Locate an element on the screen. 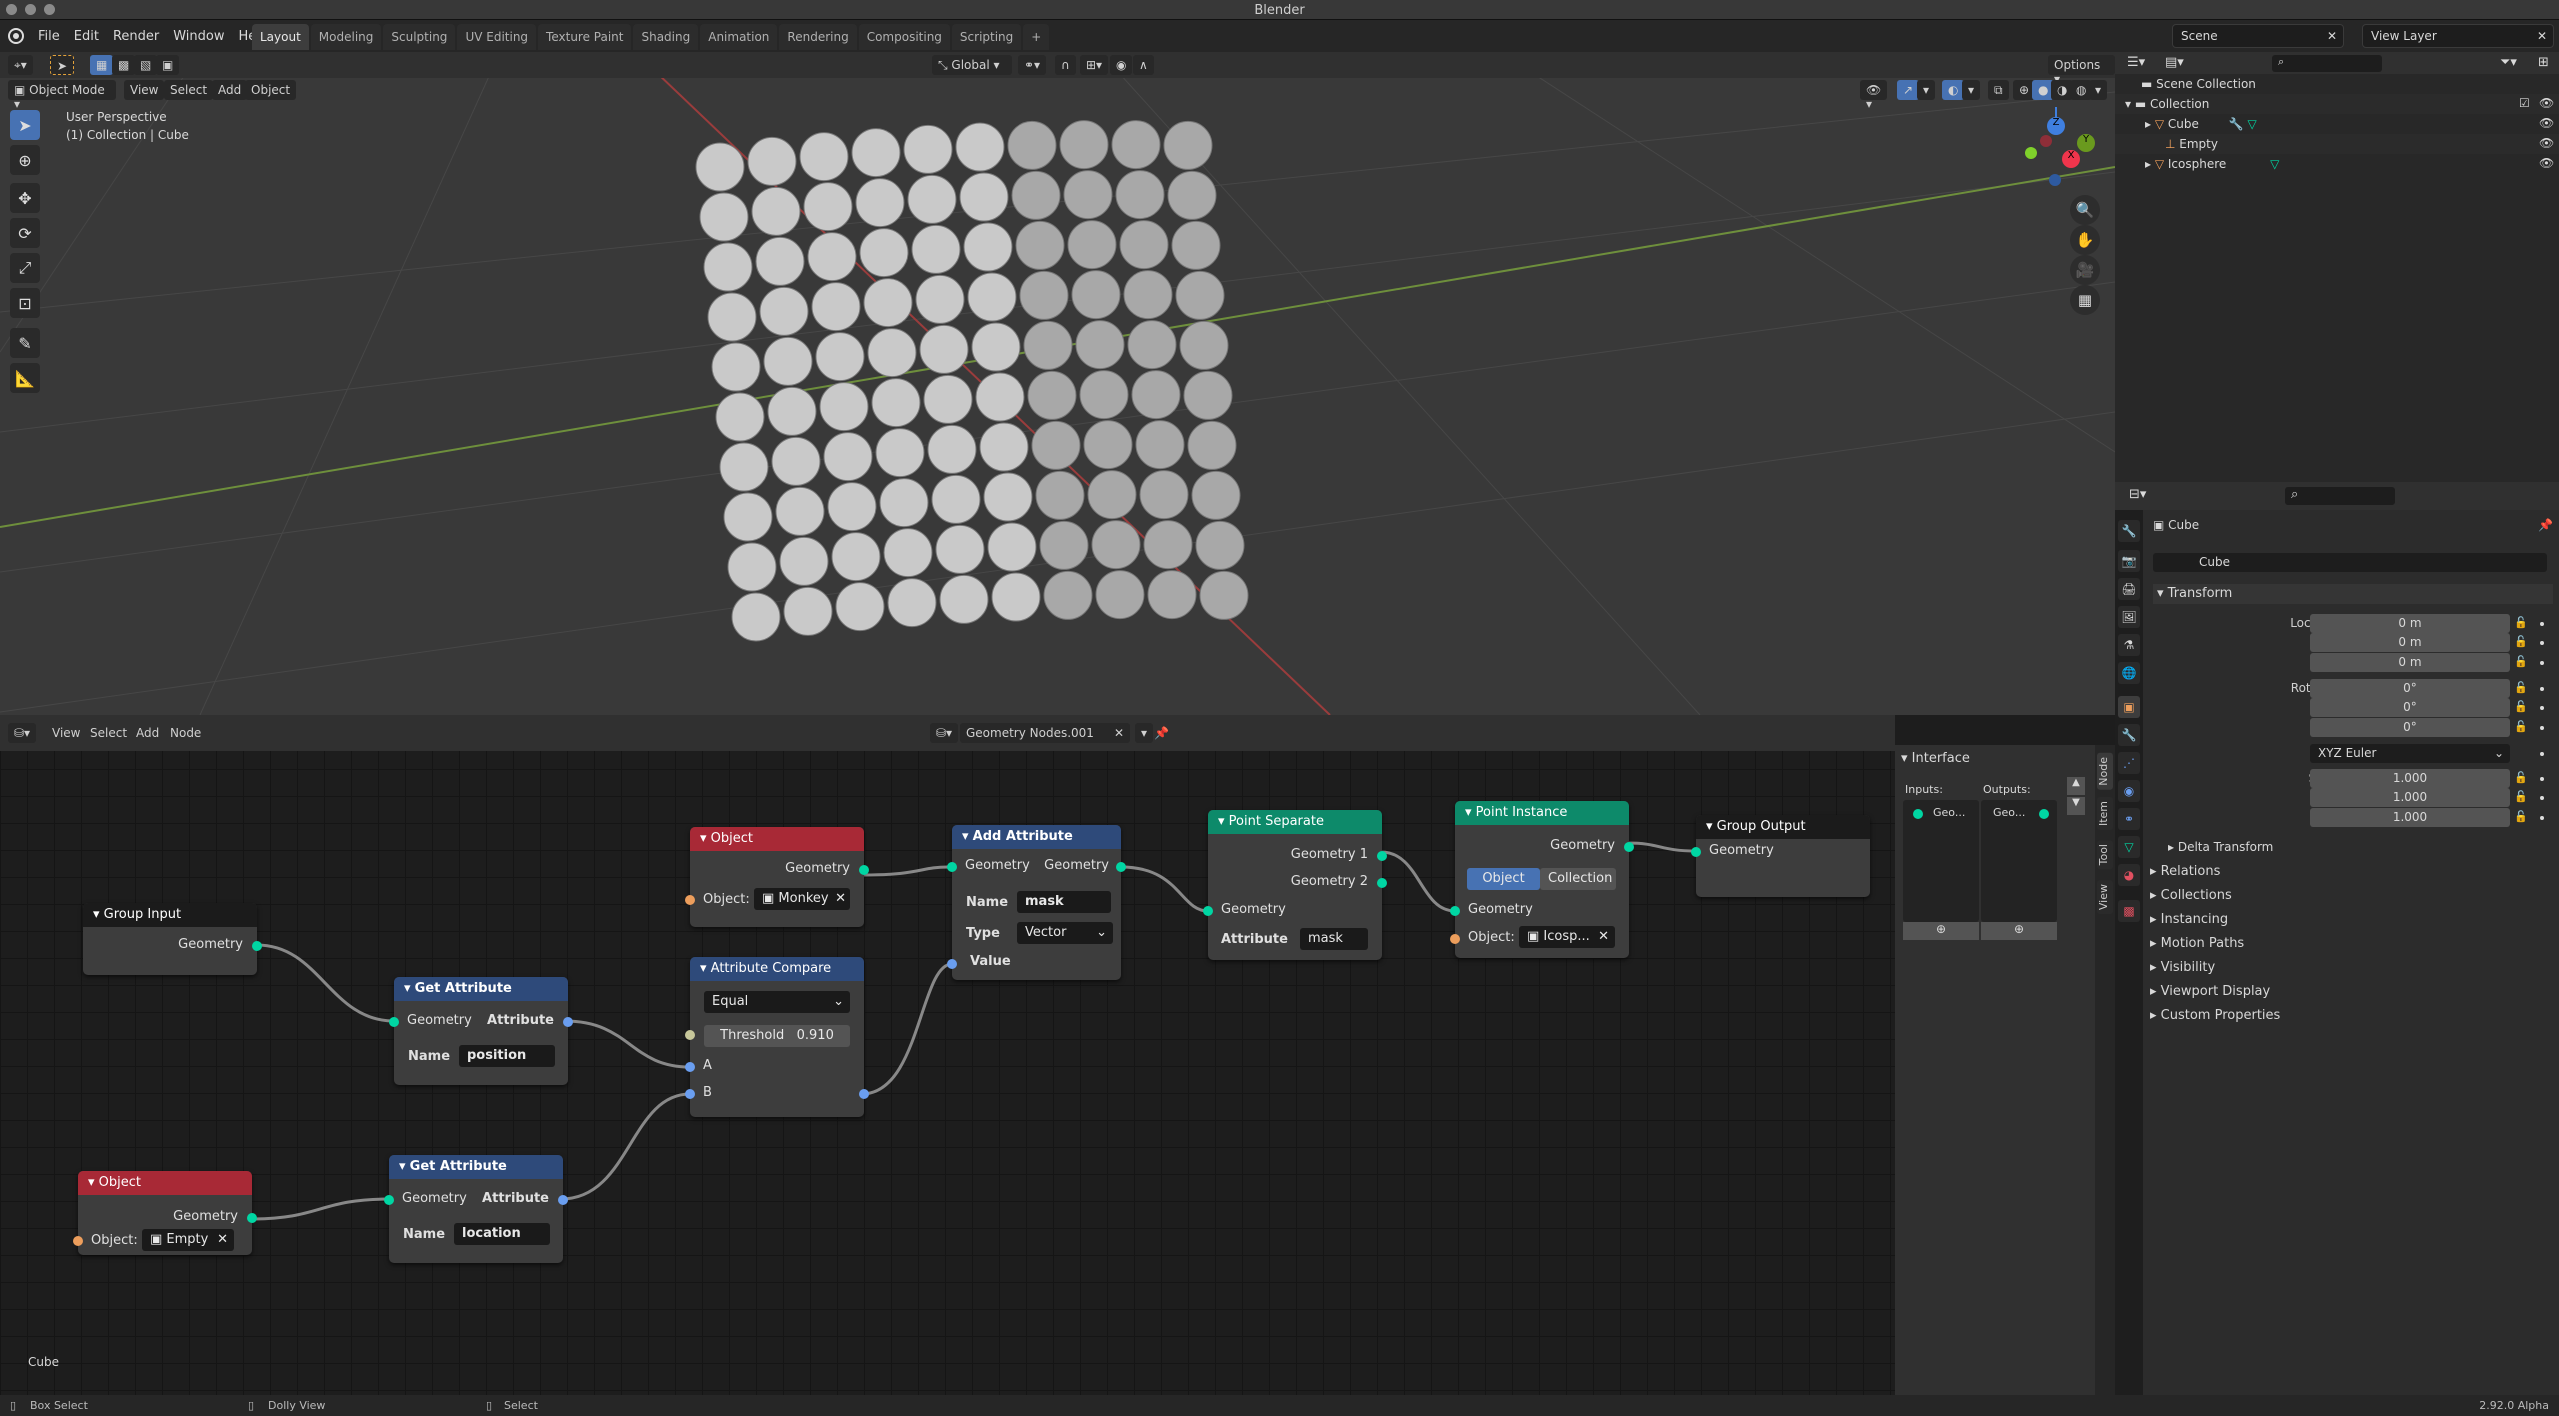 Image resolution: width=2559 pixels, height=1416 pixels. select-mode-extend-button: ▩ is located at coordinates (124, 65).